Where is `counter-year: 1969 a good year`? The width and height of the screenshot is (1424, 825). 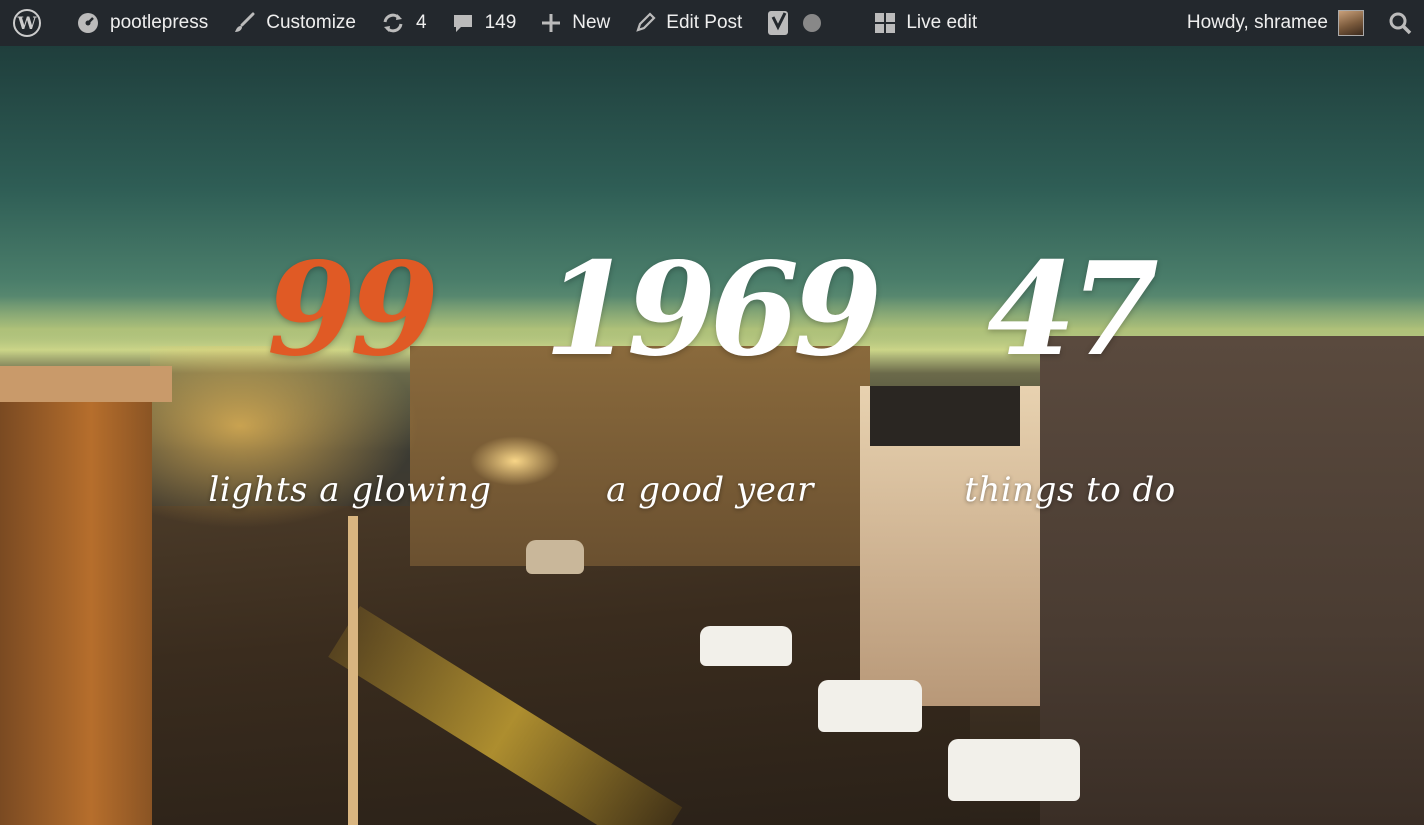 counter-year: 1969 a good year is located at coordinates (710, 378).